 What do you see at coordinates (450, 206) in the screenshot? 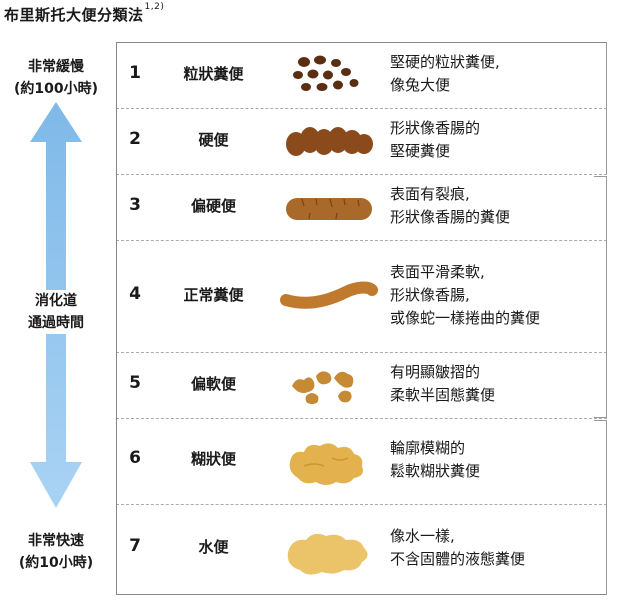
I see `stool-description: 表面有裂痕, 形狀像香腸的糞便` at bounding box center [450, 206].